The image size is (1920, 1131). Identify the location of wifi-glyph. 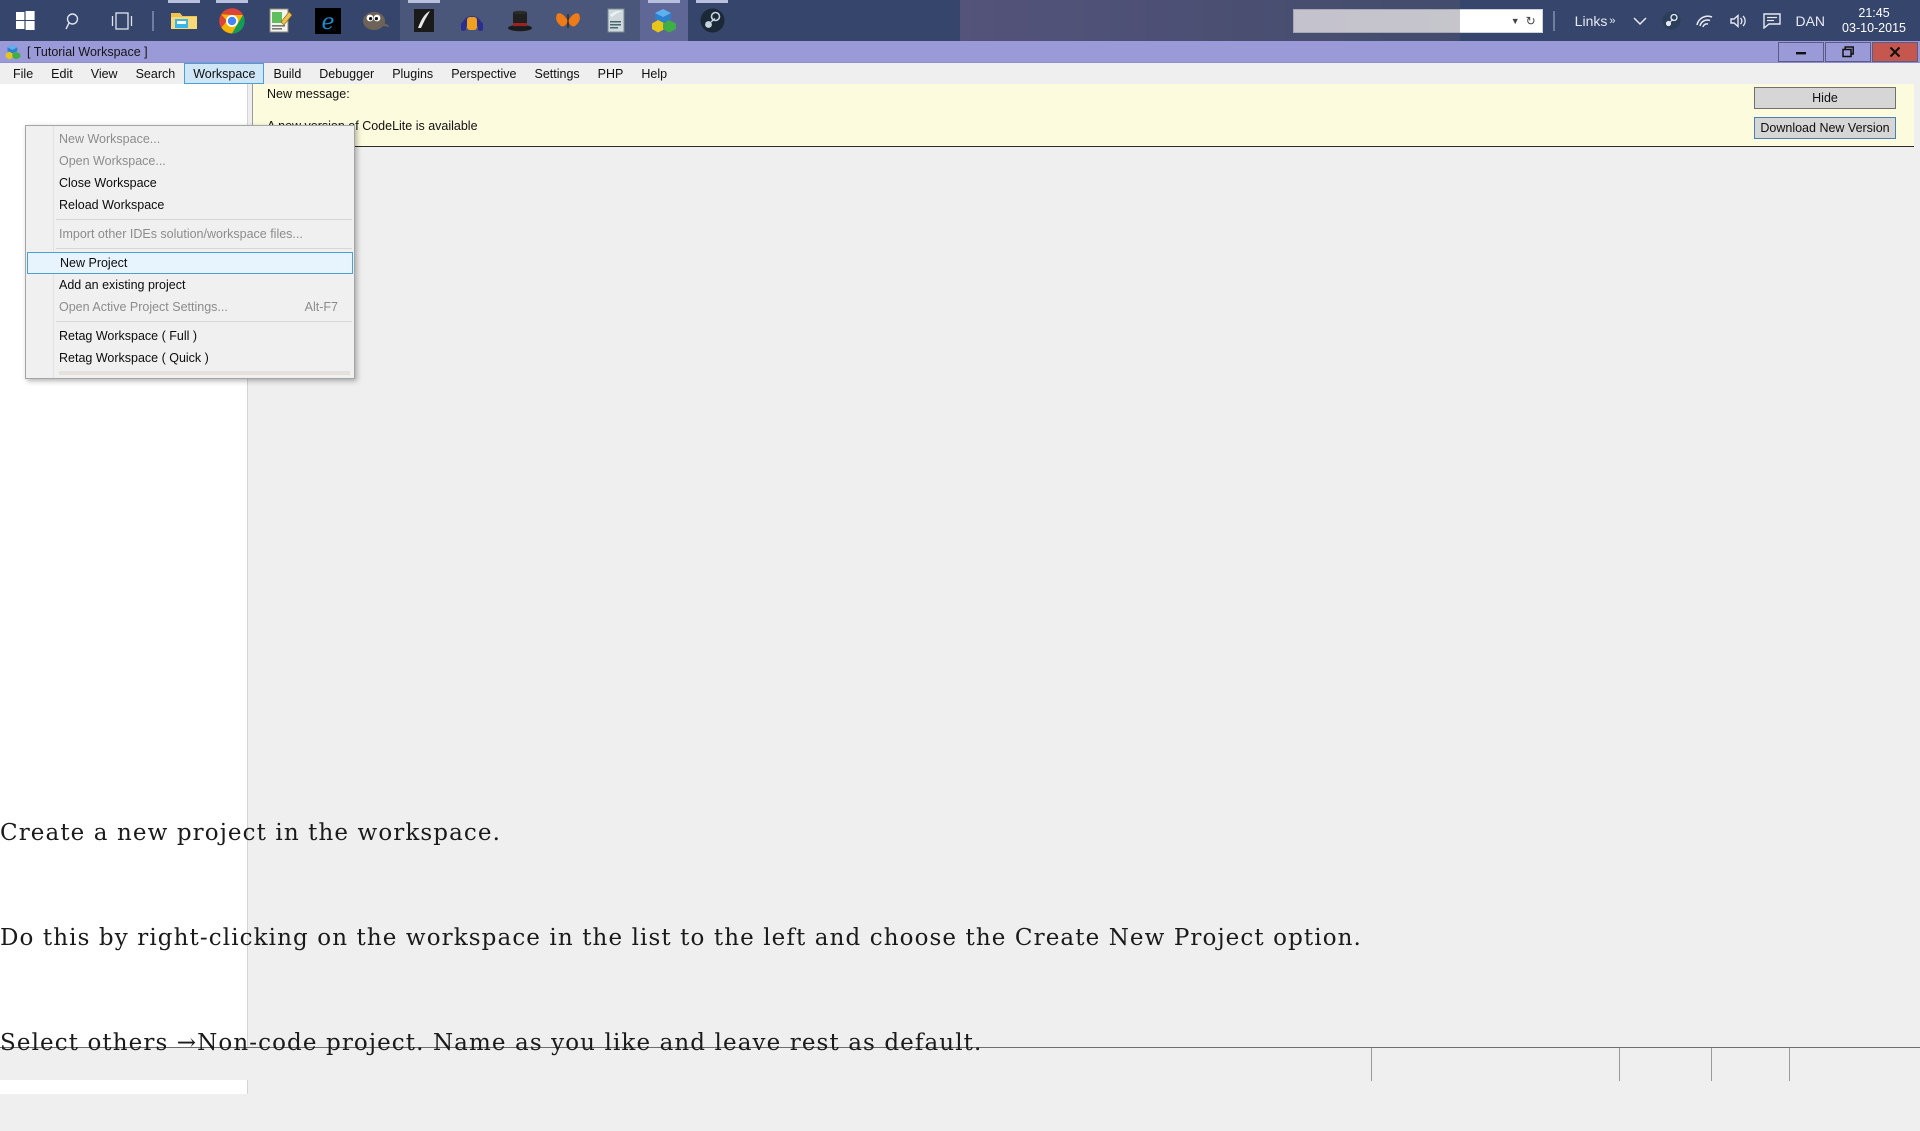
(1704, 20).